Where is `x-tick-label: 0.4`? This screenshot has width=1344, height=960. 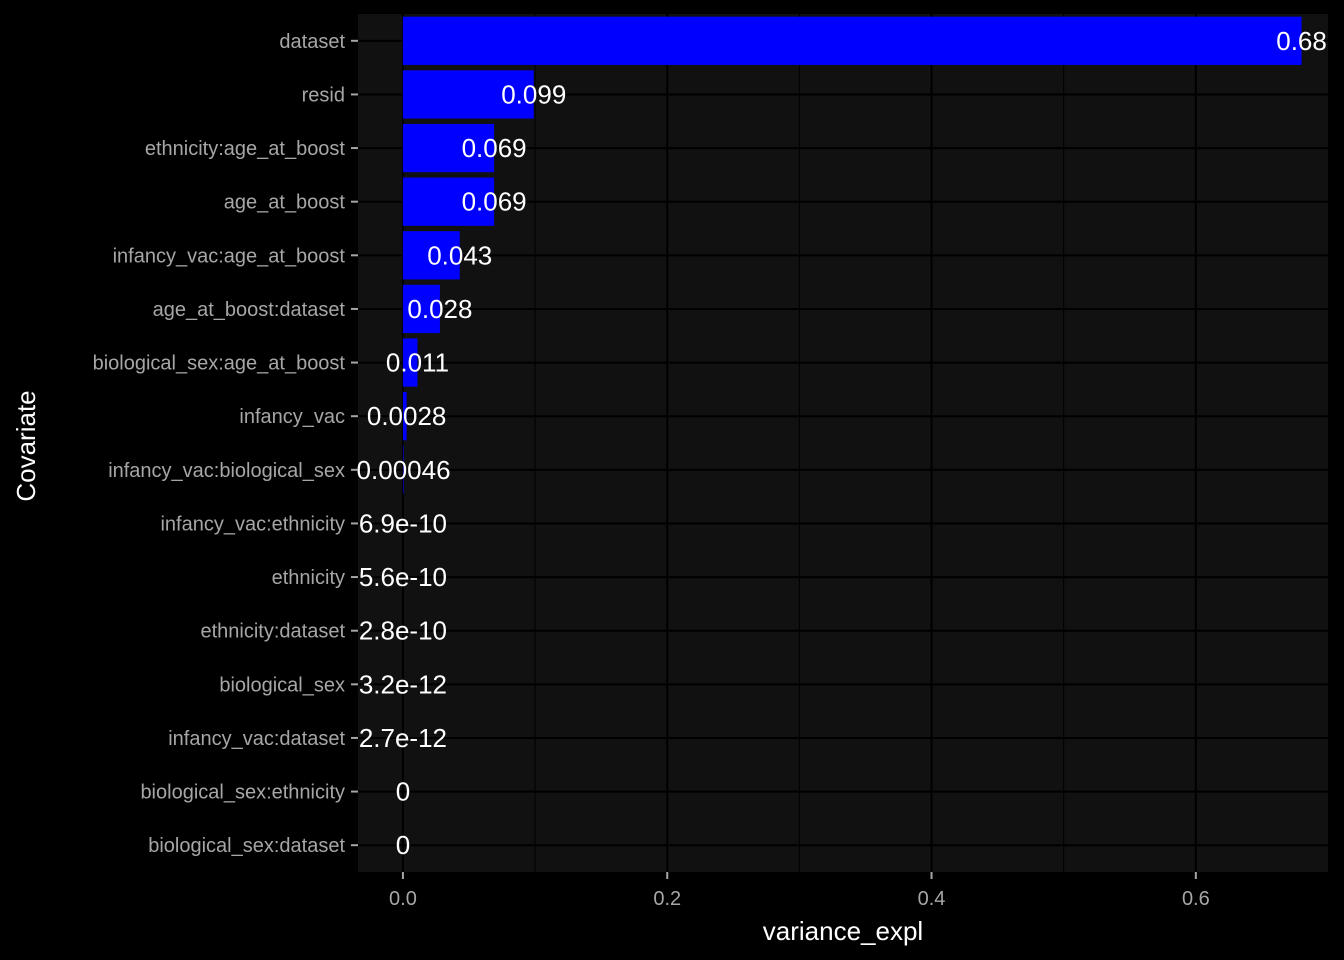
x-tick-label: 0.4 is located at coordinates (932, 899).